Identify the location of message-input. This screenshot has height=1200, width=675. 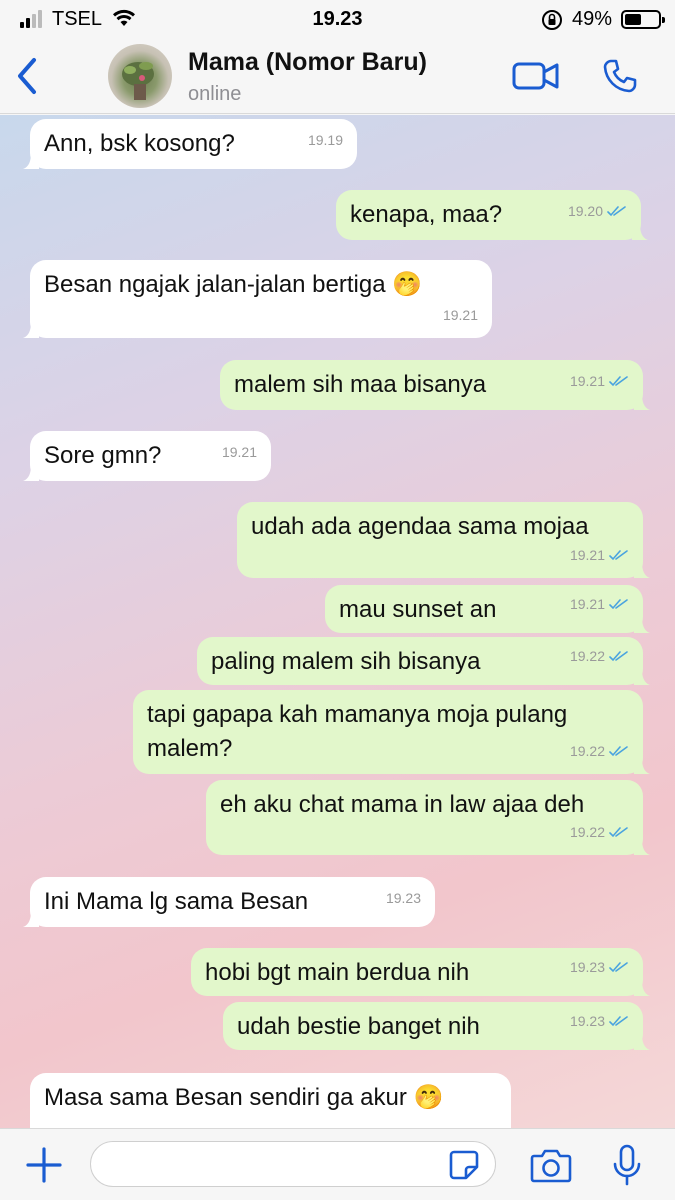
(293, 1164).